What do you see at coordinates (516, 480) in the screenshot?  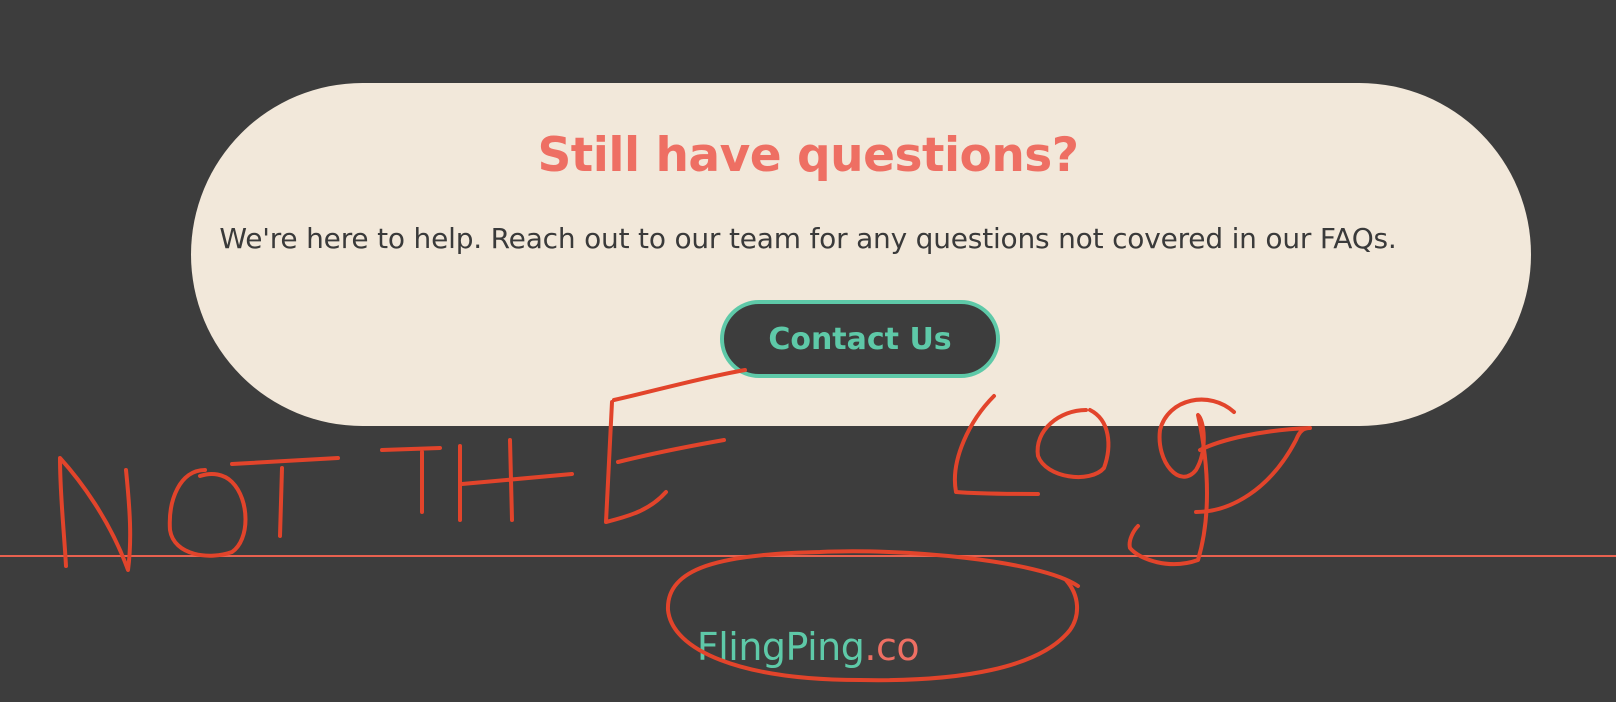 I see `annotation-letter-h` at bounding box center [516, 480].